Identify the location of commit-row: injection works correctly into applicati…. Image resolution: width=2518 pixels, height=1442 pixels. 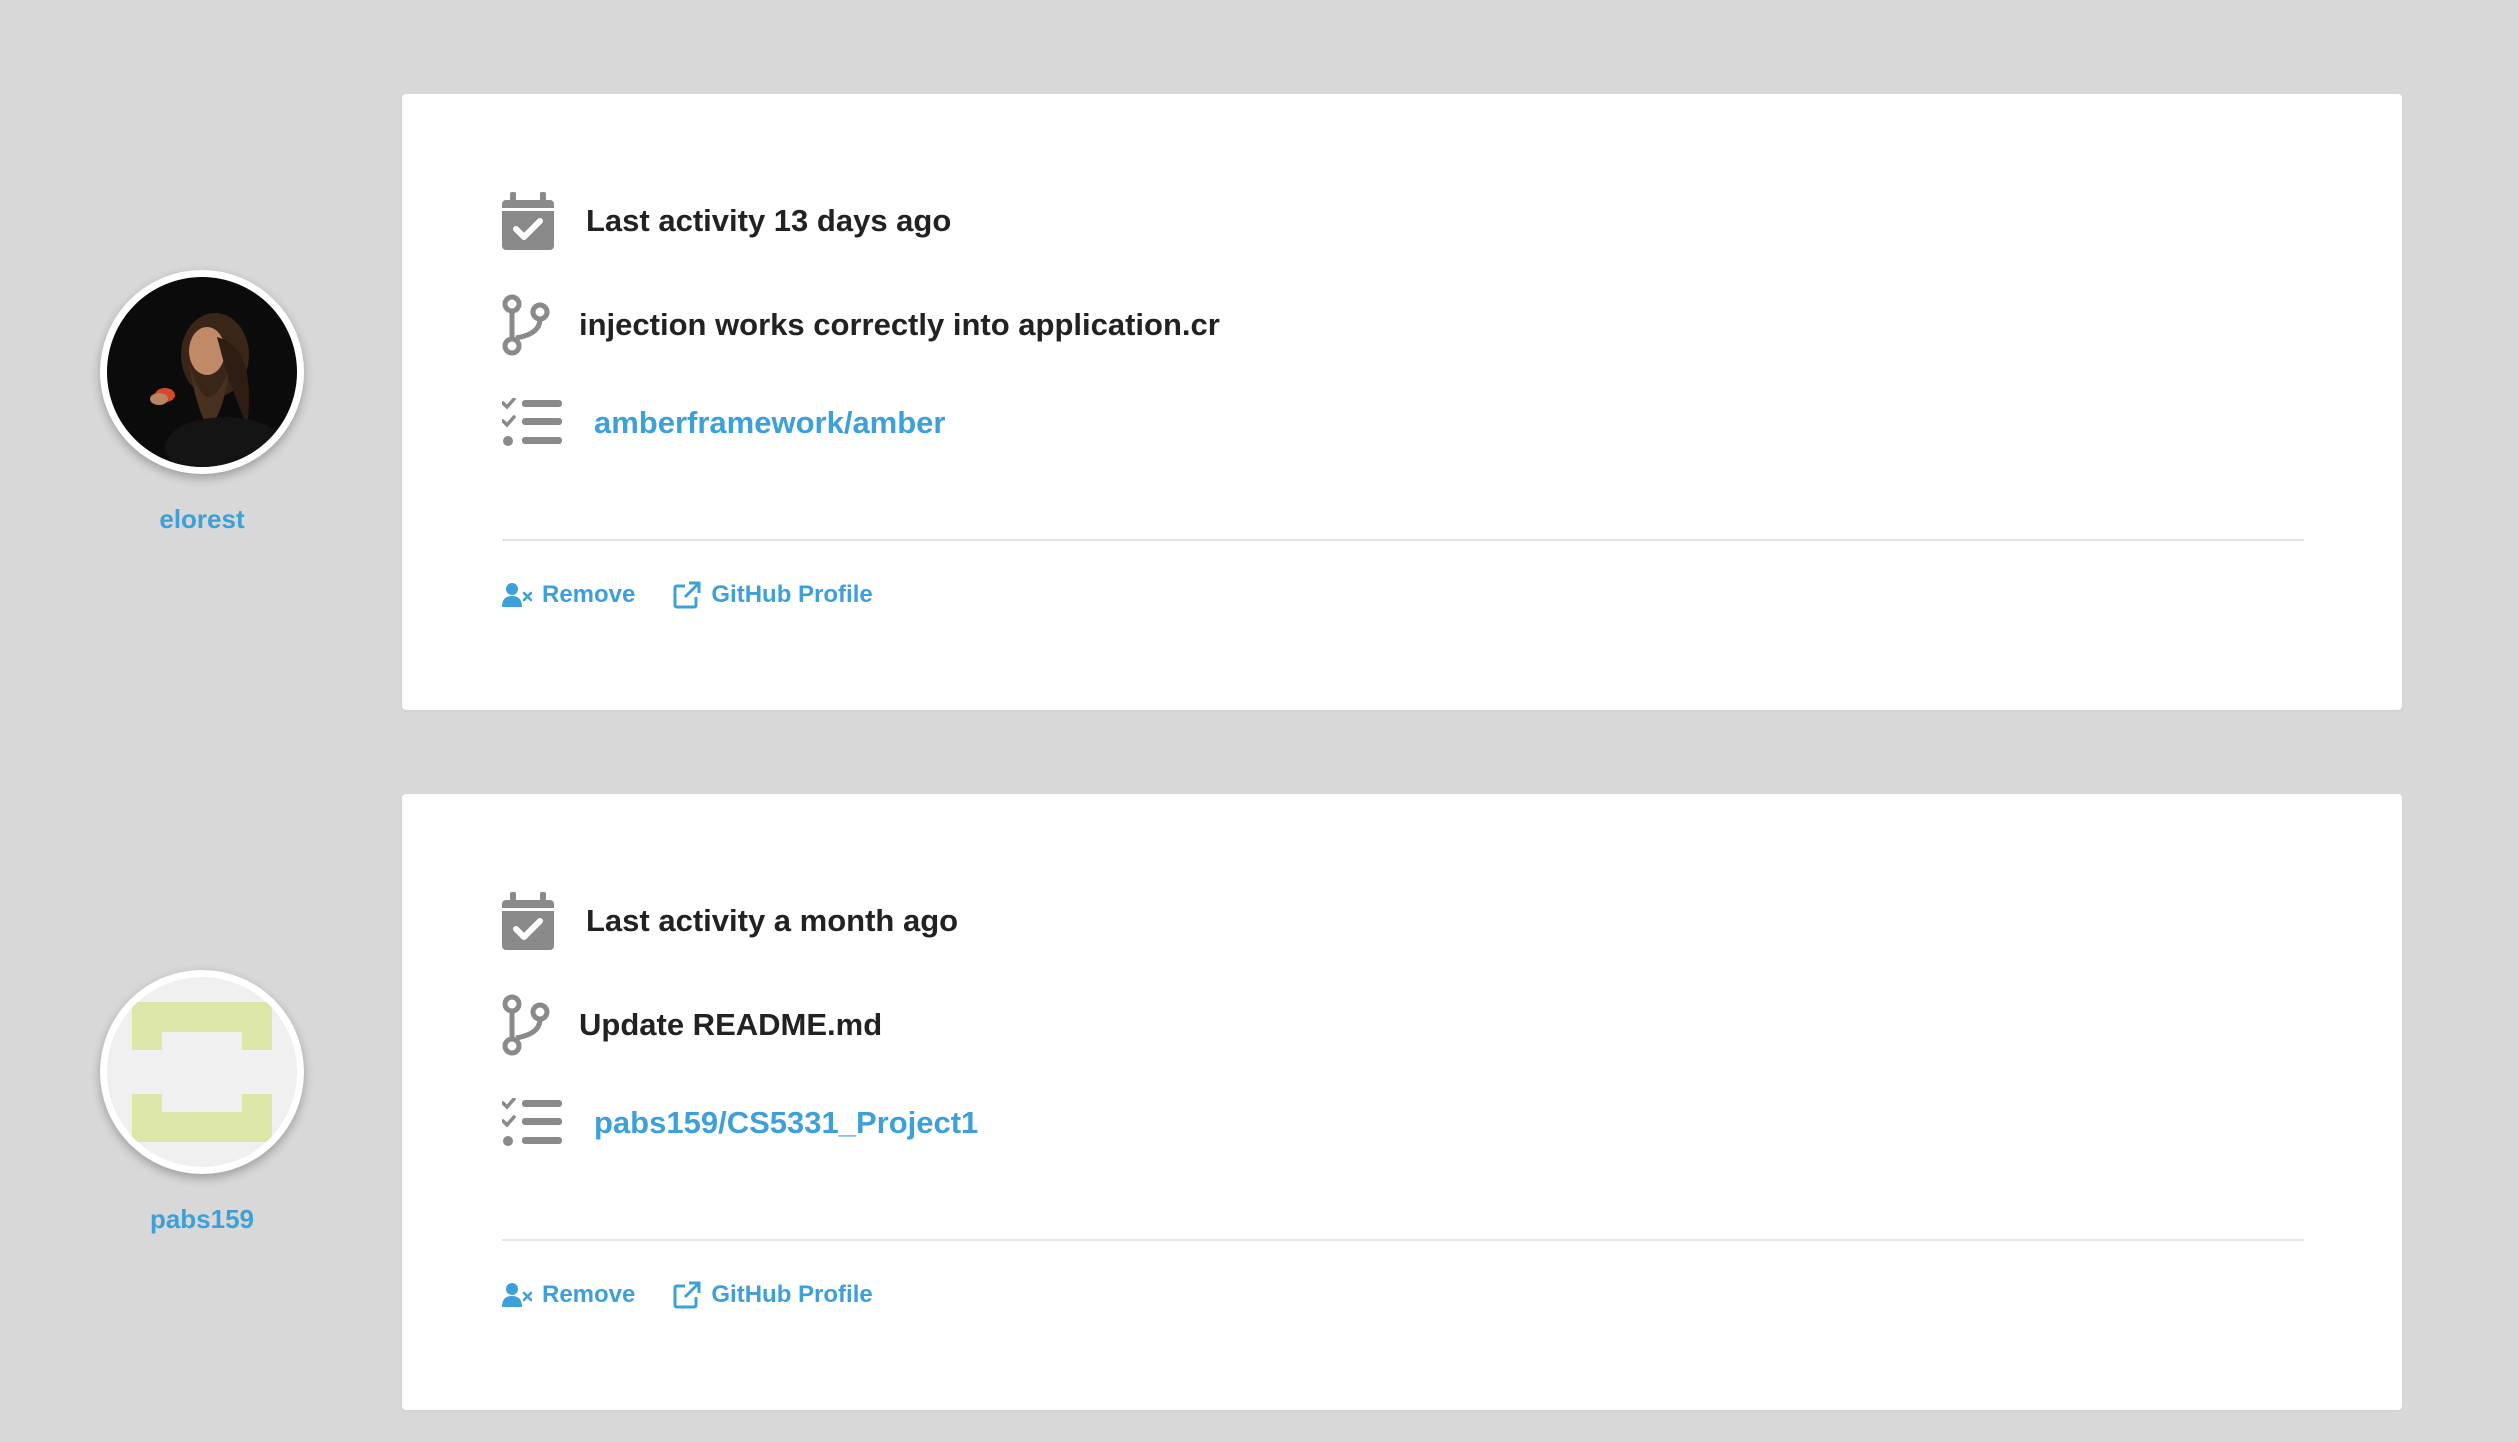
(861, 325).